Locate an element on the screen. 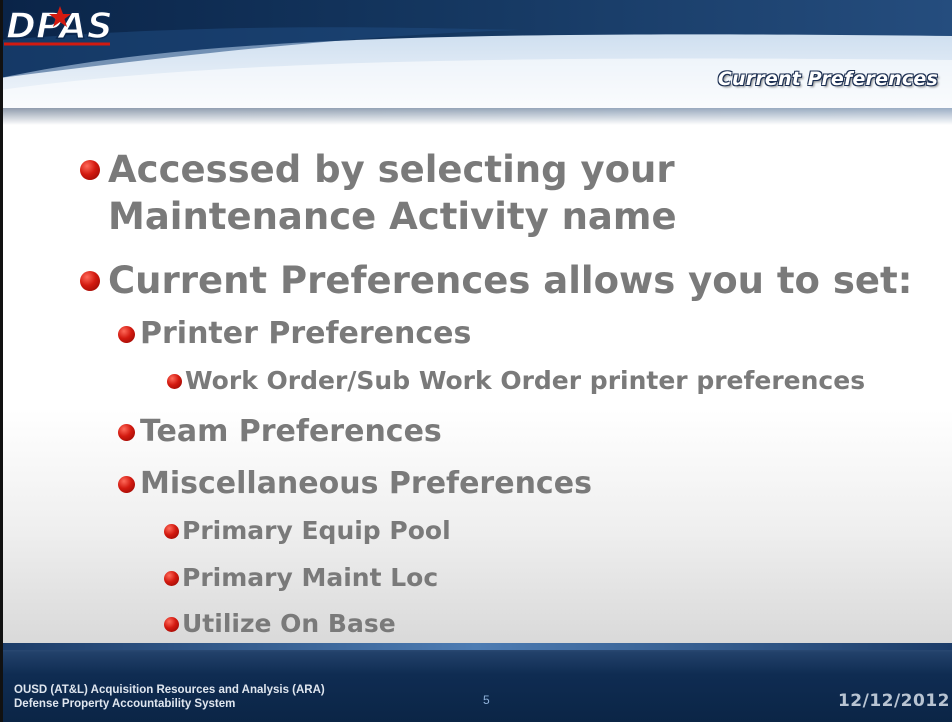 This screenshot has height=722, width=952. page-number: 5 is located at coordinates (486, 700).